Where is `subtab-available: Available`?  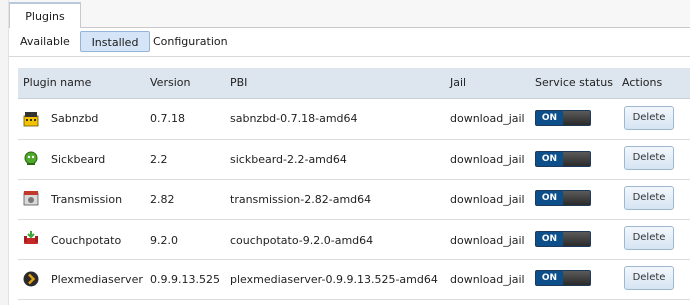 subtab-available: Available is located at coordinates (45, 41).